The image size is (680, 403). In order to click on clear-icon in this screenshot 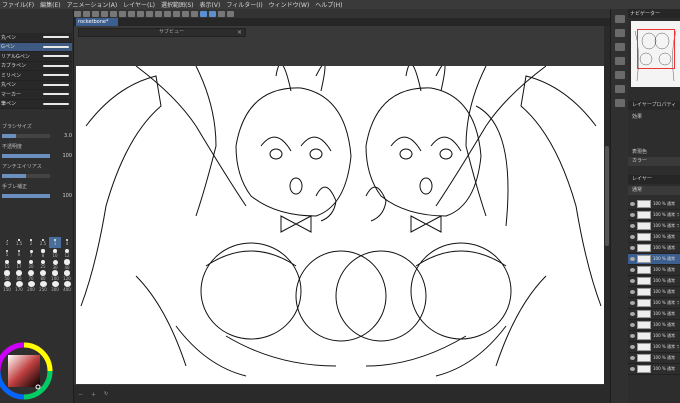, I will do `click(122, 13)`.